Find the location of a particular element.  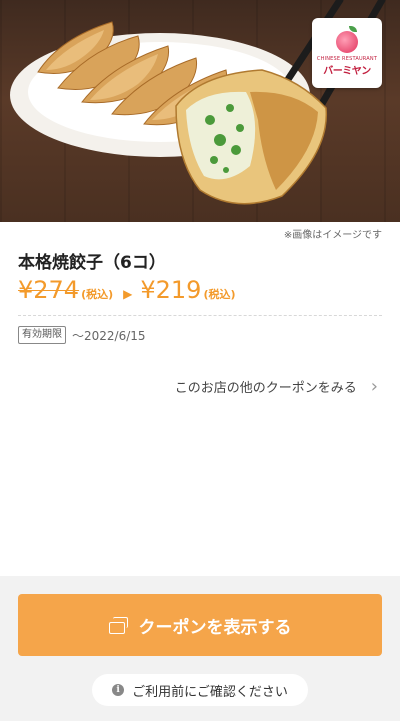

confirm-label: ご利用前にご確認ください is located at coordinates (210, 692).